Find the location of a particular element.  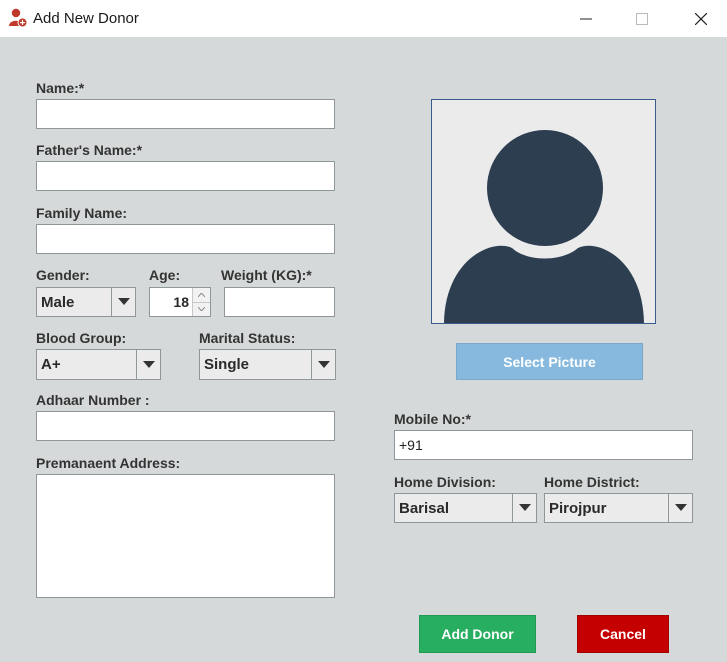

age-spinner: 18 is located at coordinates (180, 302).